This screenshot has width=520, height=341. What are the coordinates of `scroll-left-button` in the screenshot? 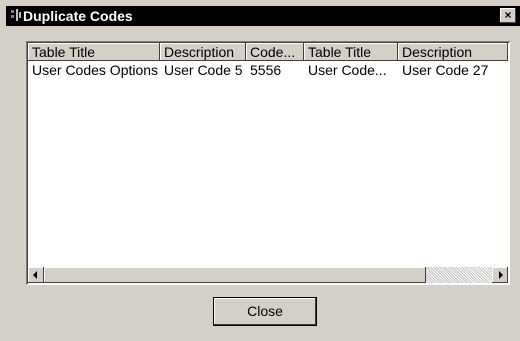 It's located at (36, 275).